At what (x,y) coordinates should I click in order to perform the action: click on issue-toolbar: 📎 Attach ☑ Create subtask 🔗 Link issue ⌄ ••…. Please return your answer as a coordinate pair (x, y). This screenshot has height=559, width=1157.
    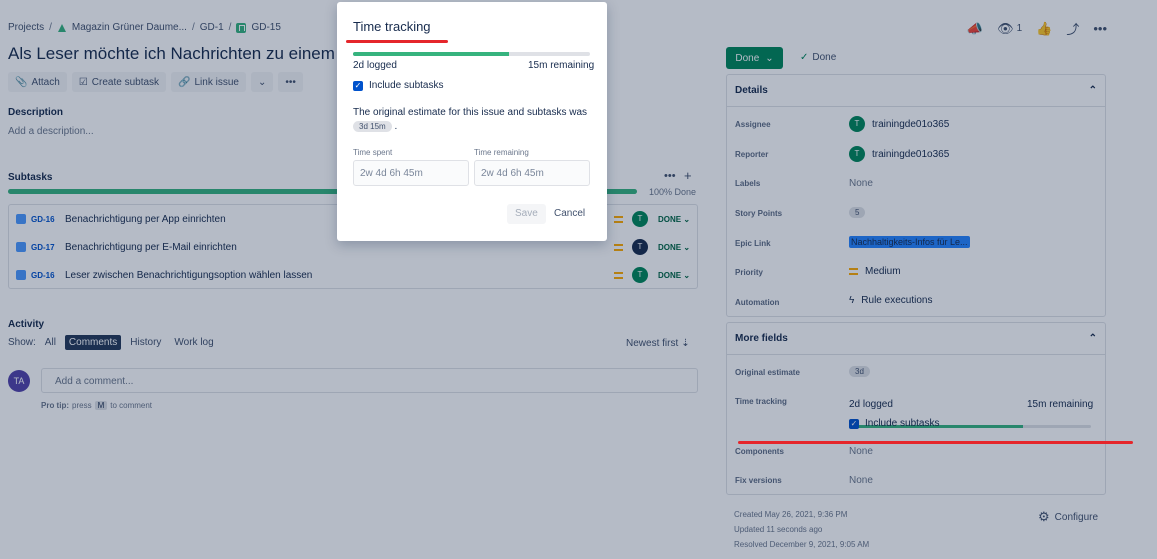
    Looking at the image, I should click on (155, 82).